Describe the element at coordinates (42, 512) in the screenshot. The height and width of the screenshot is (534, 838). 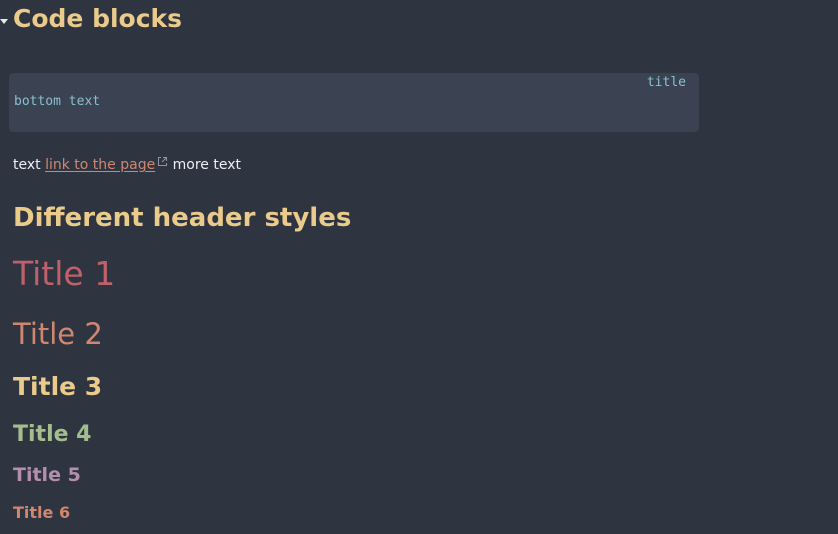
I see `title-6: Title 6` at that location.